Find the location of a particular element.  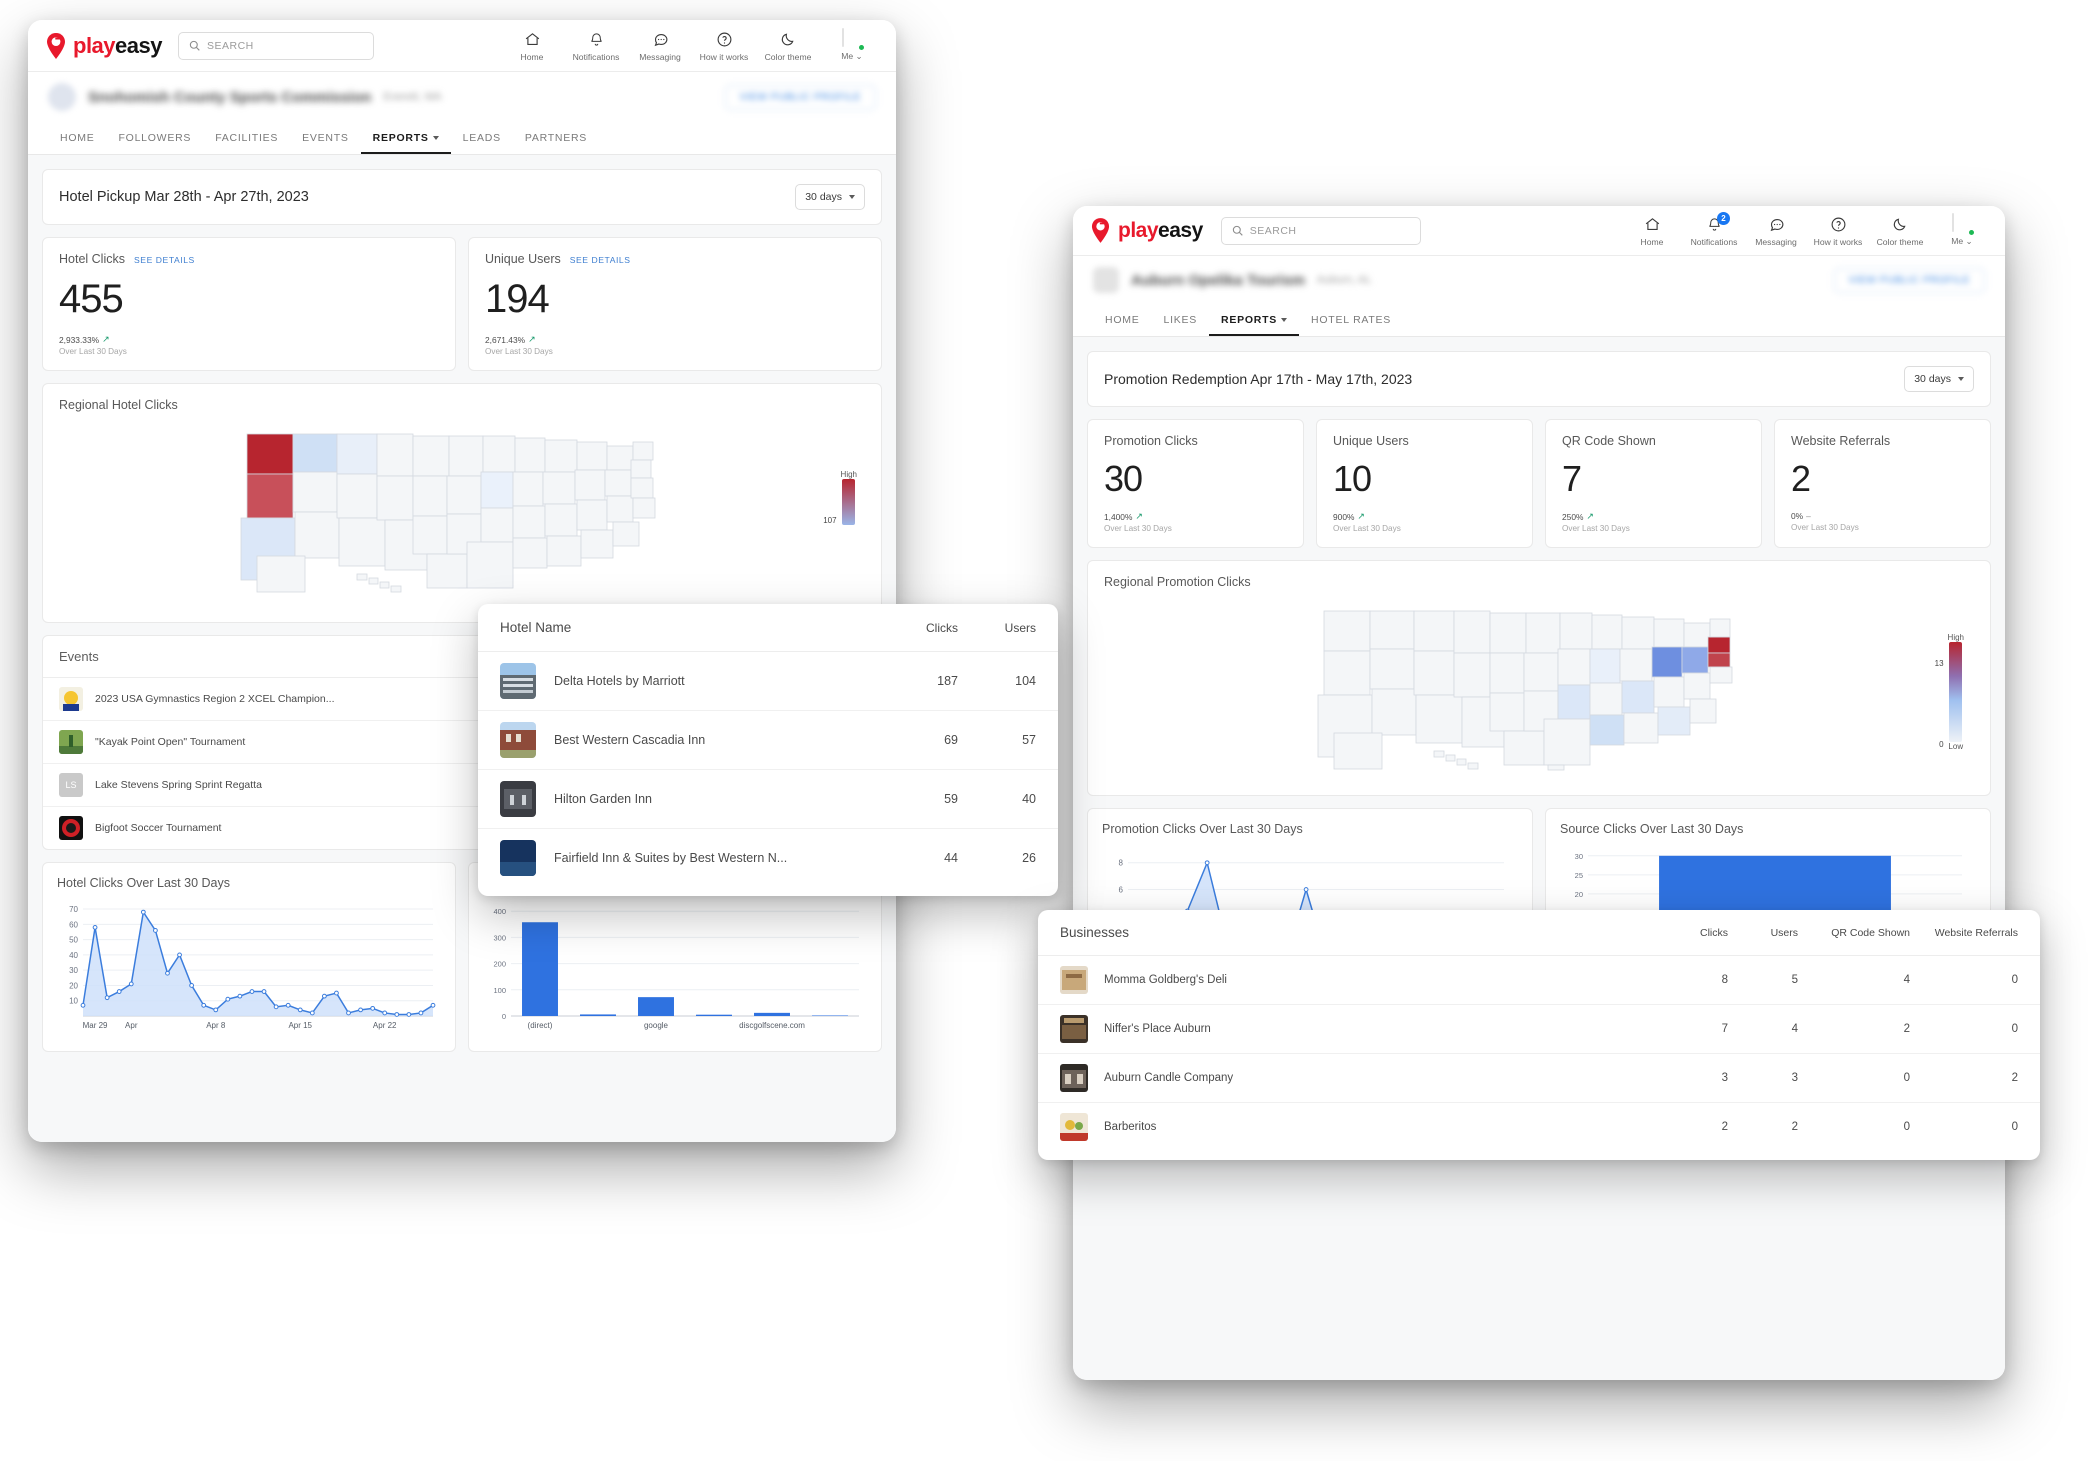

table-row: Momma Goldberg's Deli 8 5 4 0 is located at coordinates (1539, 980).